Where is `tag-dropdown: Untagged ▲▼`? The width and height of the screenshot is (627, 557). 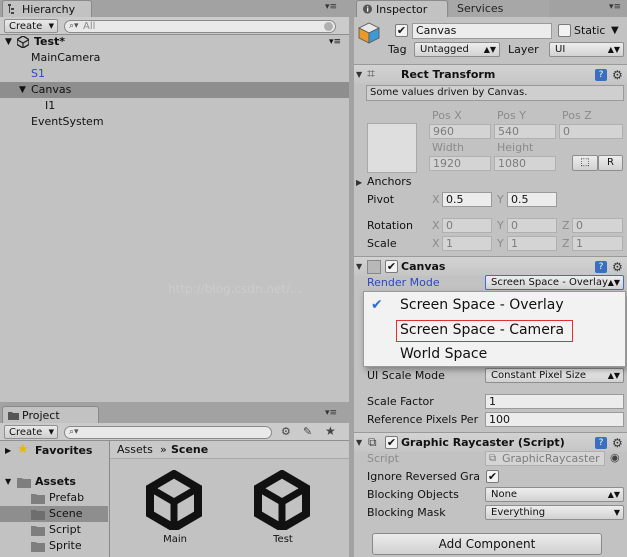 tag-dropdown: Untagged ▲▼ is located at coordinates (457, 49).